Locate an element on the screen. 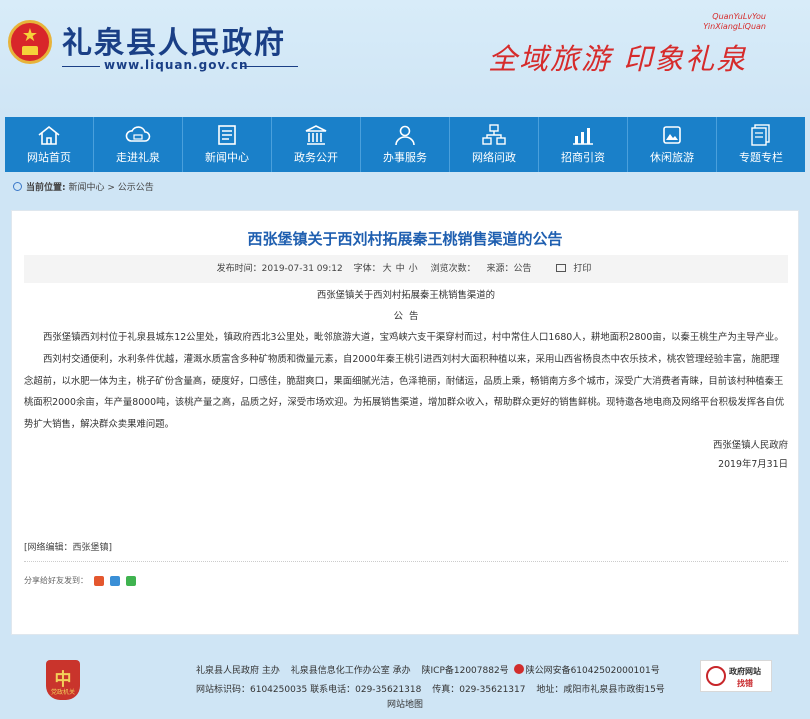 The height and width of the screenshot is (719, 810). nav-label: 新闻中心 is located at coordinates (227, 157).